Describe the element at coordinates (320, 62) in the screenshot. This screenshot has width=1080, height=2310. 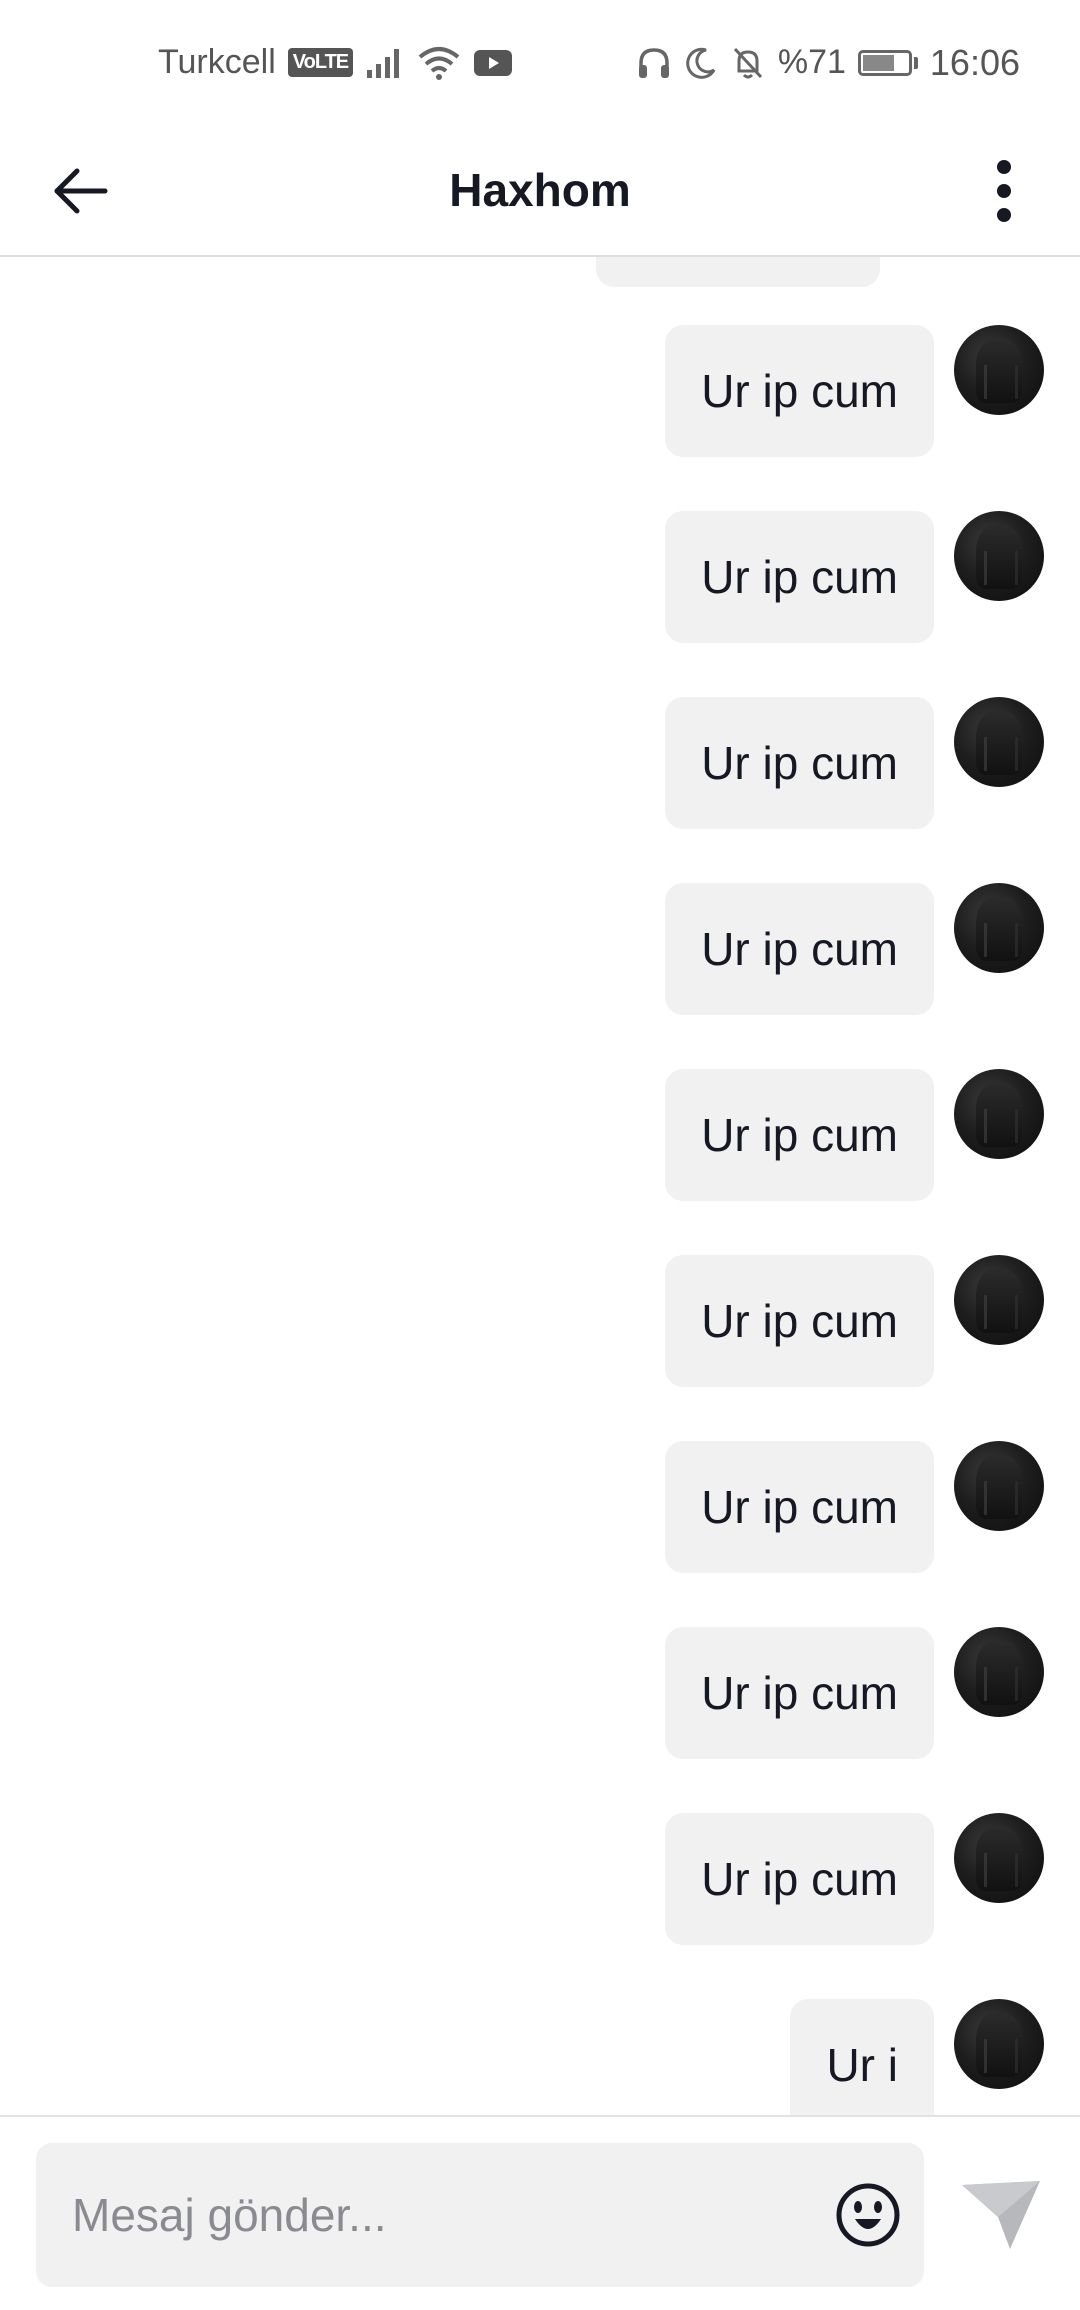
I see `volte-badge: VoLTE` at that location.